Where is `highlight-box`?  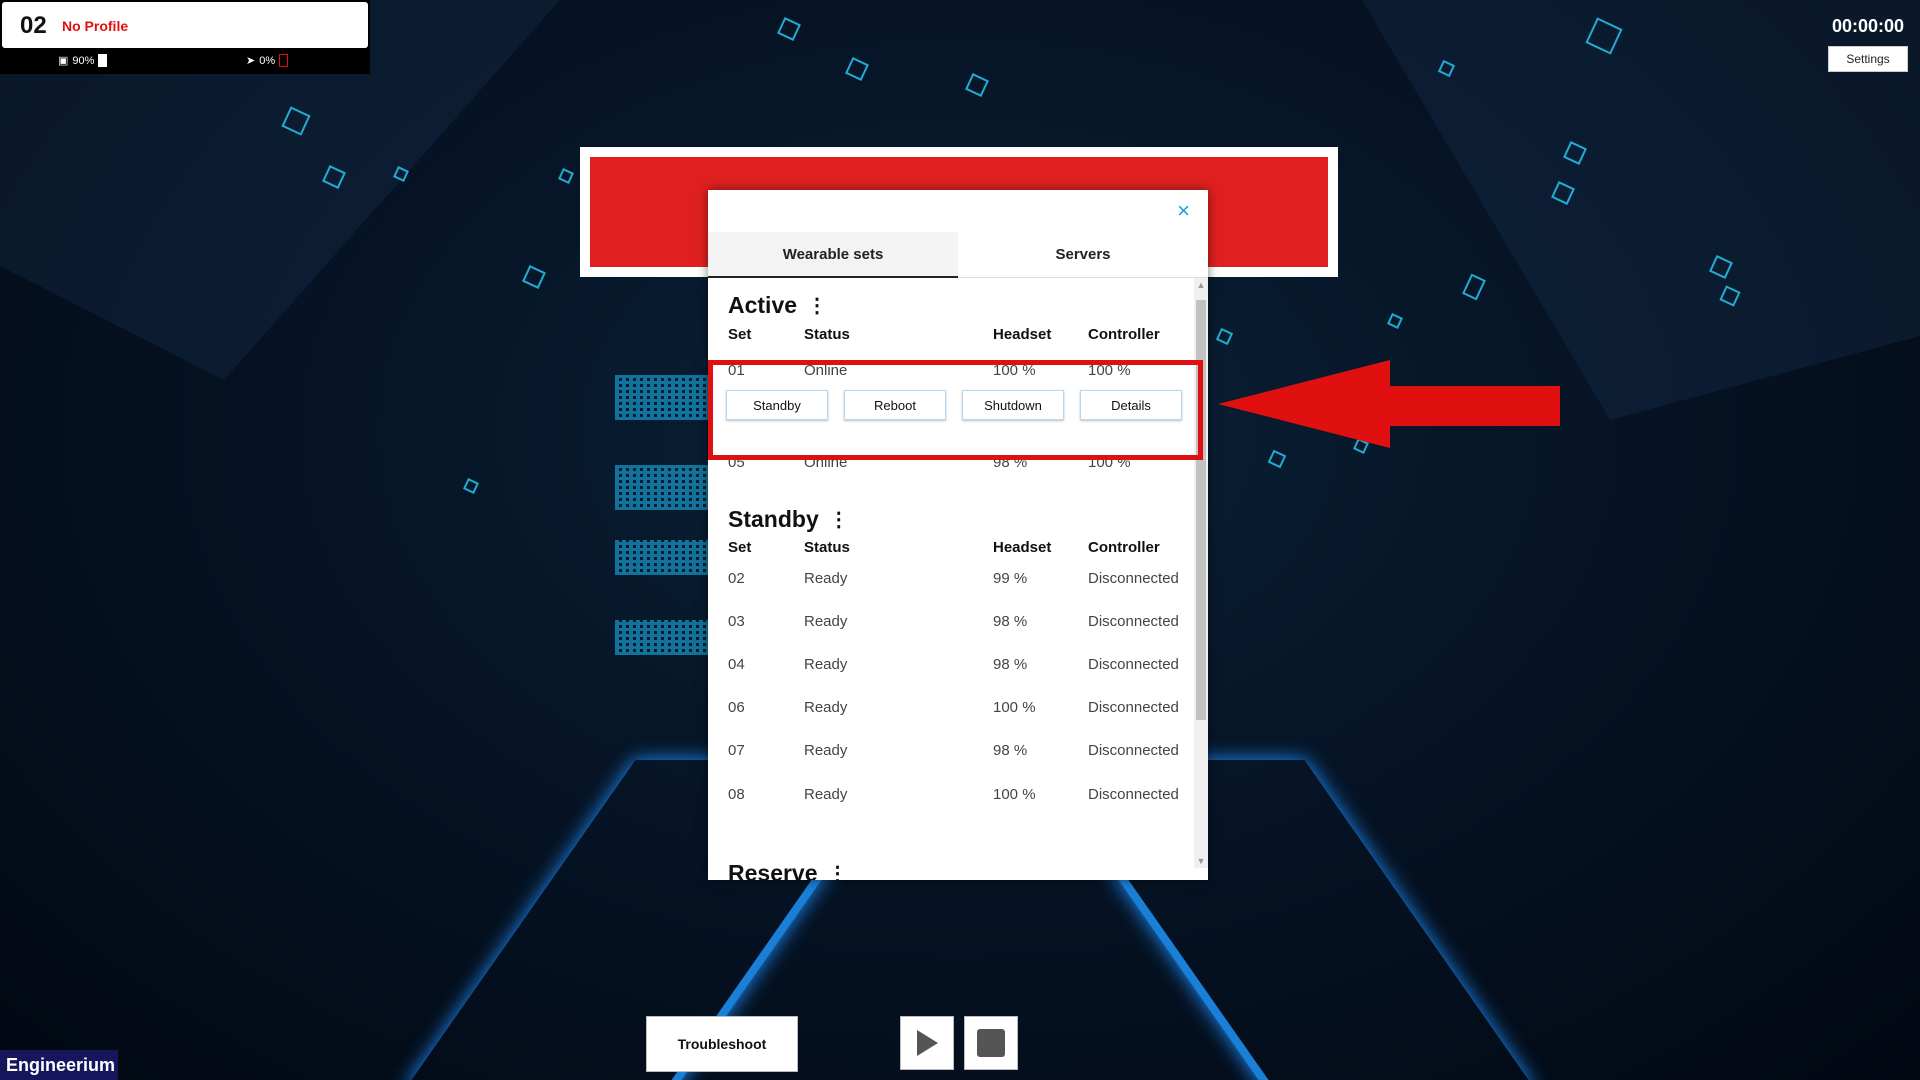 highlight-box is located at coordinates (955, 410).